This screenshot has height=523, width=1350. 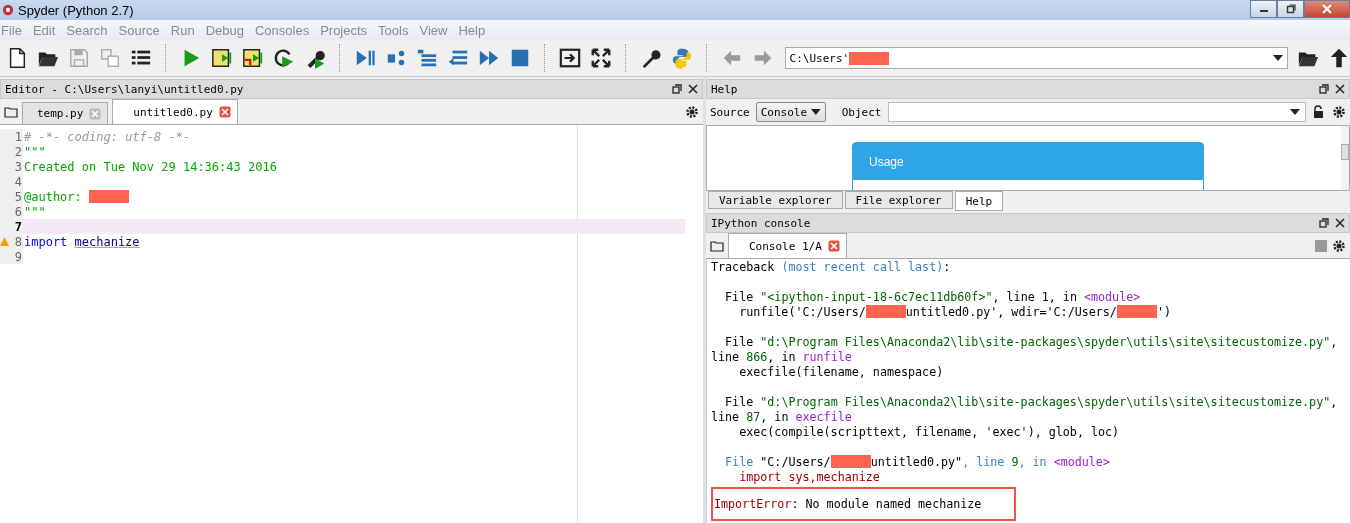 I want to click on close-button, so click(x=1327, y=9).